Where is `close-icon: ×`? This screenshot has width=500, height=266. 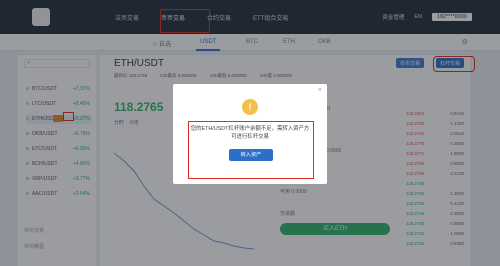
close-icon: × is located at coordinates (320, 90).